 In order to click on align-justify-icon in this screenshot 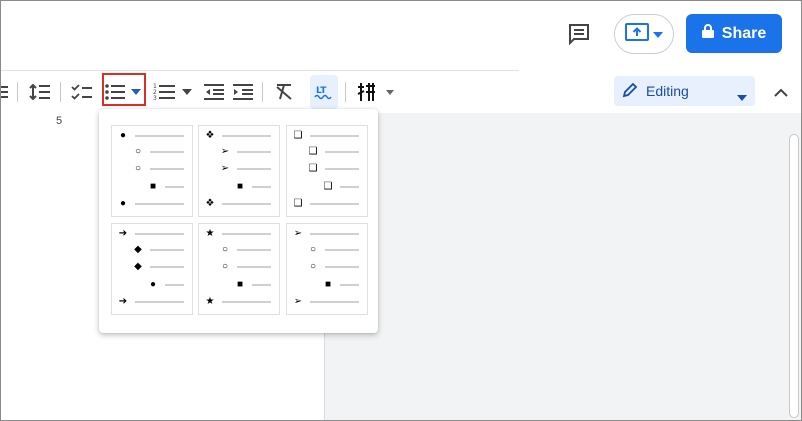, I will do `click(5, 92)`.